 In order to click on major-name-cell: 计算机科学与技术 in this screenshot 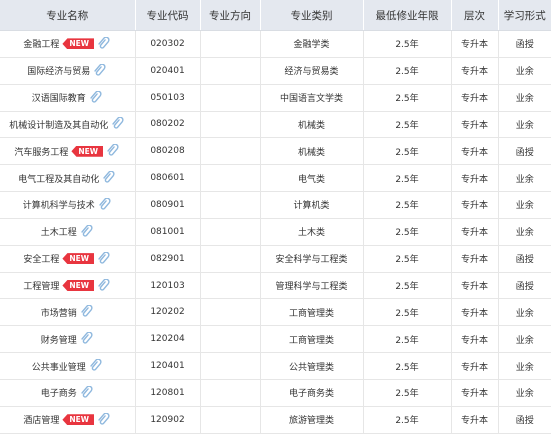, I will do `click(68, 205)`.